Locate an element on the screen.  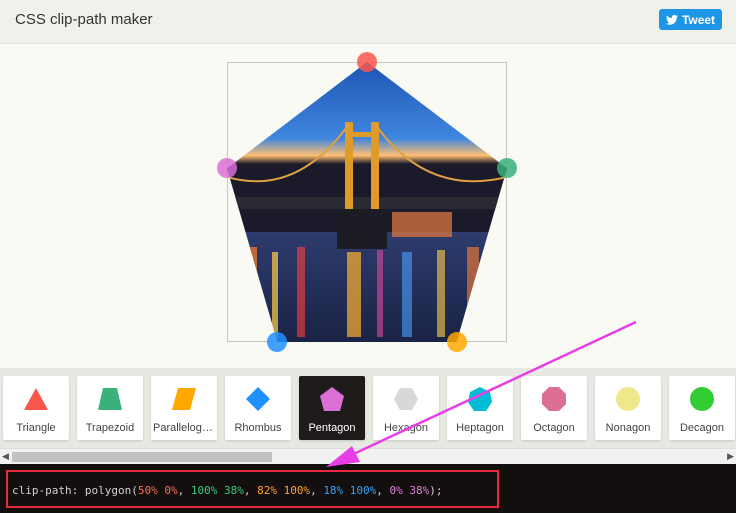
shape-rhombus: Rhombus is located at coordinates (258, 408).